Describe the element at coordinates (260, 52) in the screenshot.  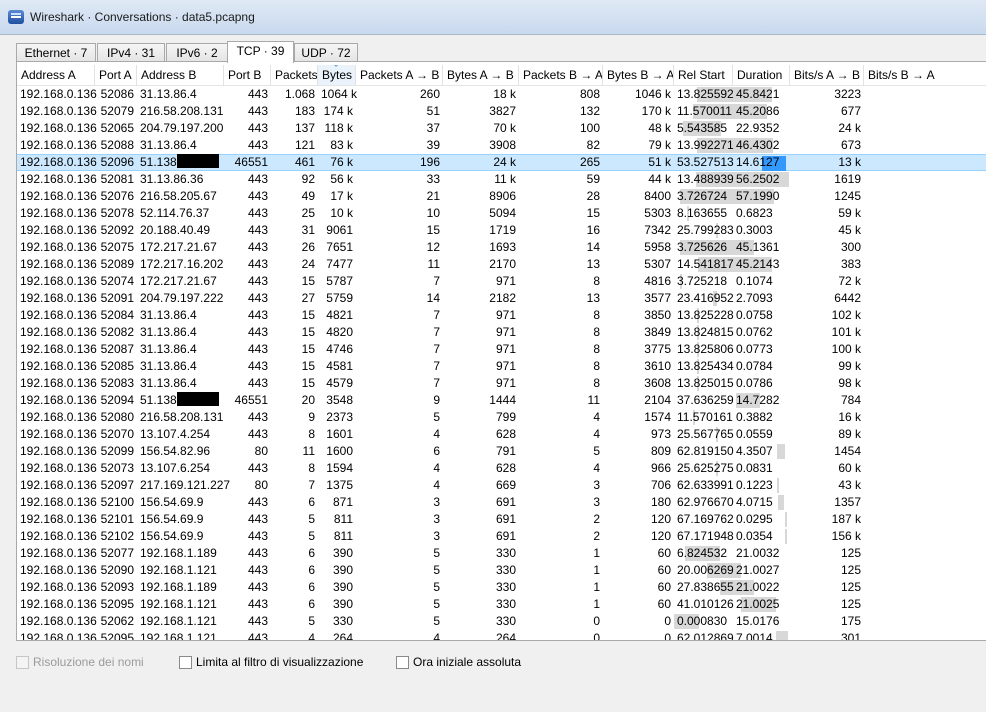
I see `tab-tcp: TCP · 39` at that location.